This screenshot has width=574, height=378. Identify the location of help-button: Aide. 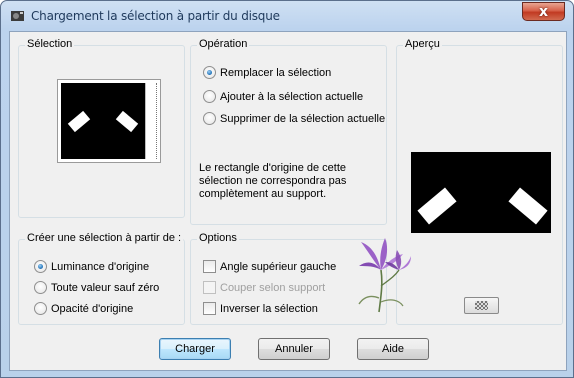
(393, 349).